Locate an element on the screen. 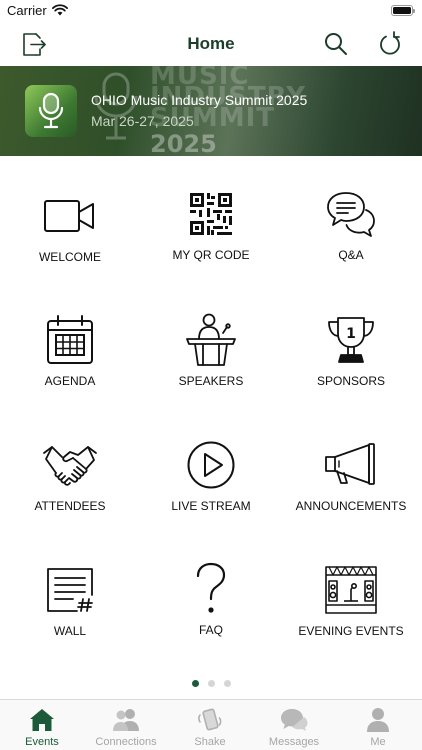  messages-icon is located at coordinates (294, 720).